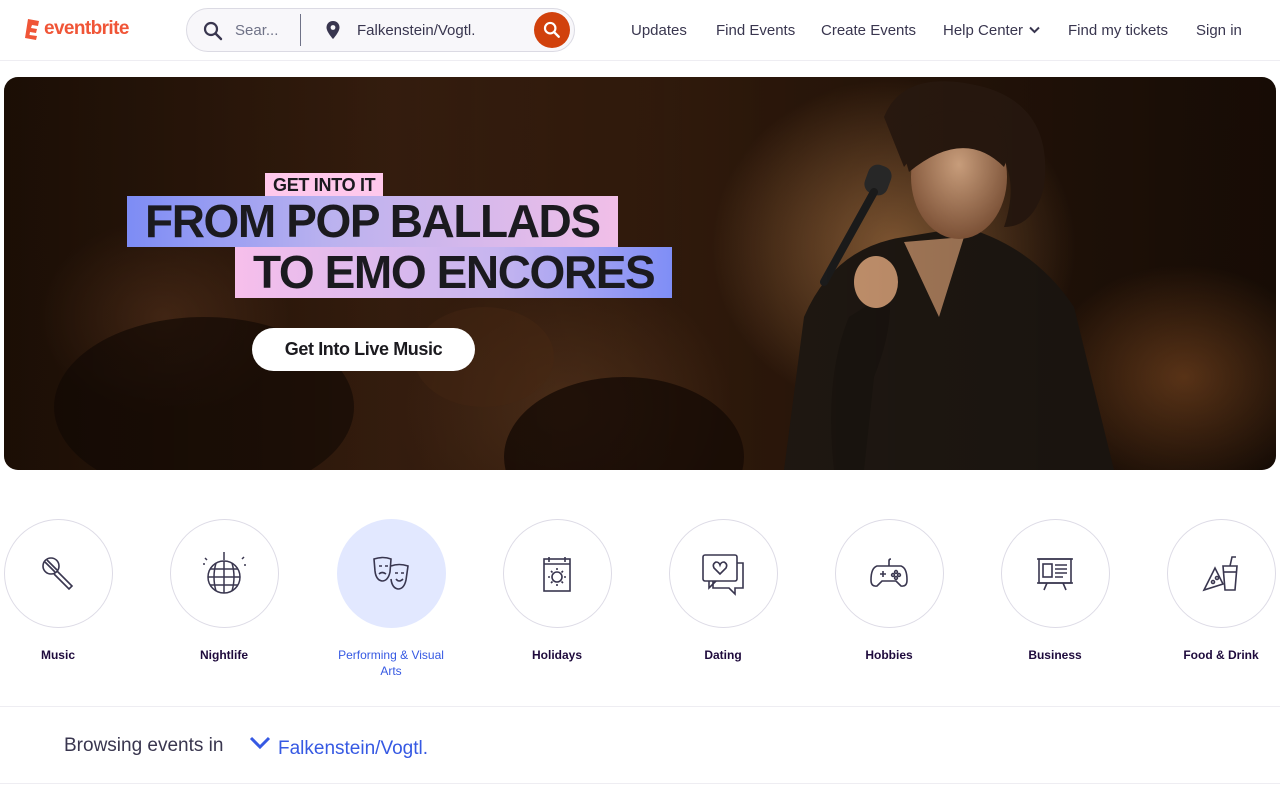 The width and height of the screenshot is (1280, 800). I want to click on location-pin-icon, so click(333, 30).